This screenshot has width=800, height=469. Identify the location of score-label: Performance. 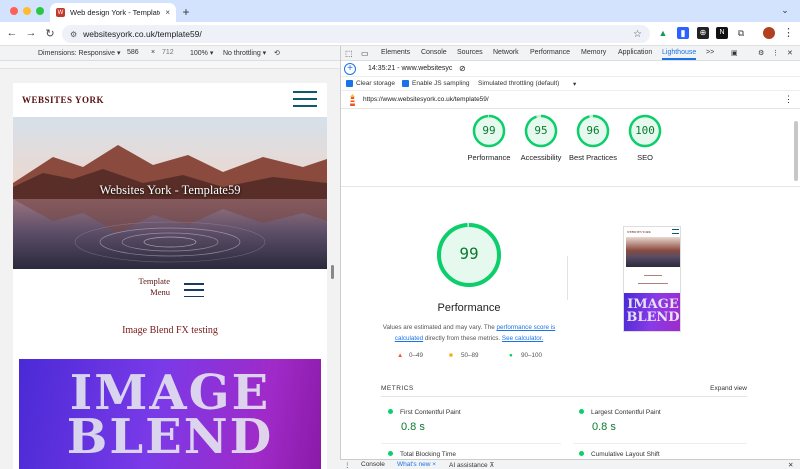
(489, 157).